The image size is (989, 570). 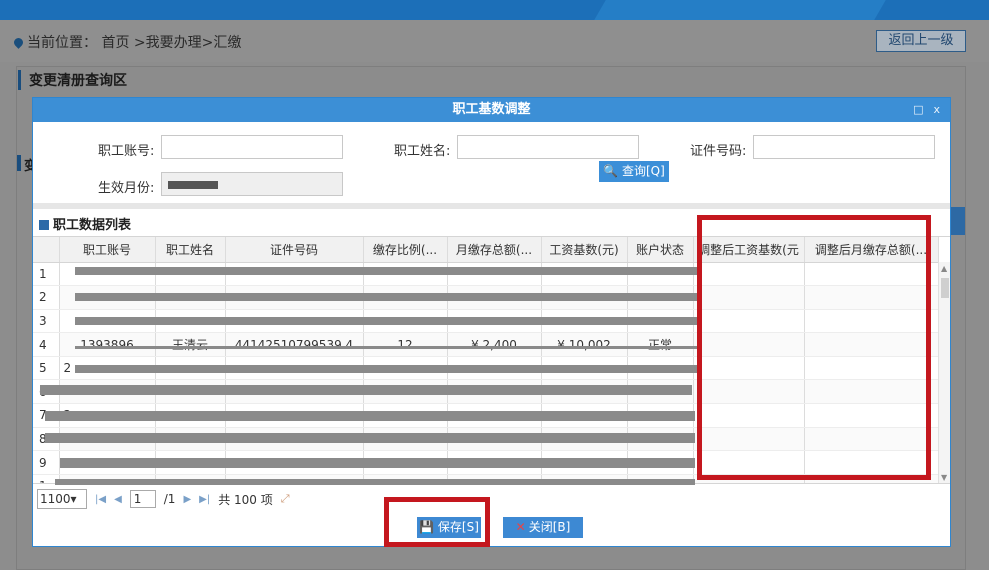 What do you see at coordinates (285, 499) in the screenshot?
I see `fullscreen-icon: ⤢` at bounding box center [285, 499].